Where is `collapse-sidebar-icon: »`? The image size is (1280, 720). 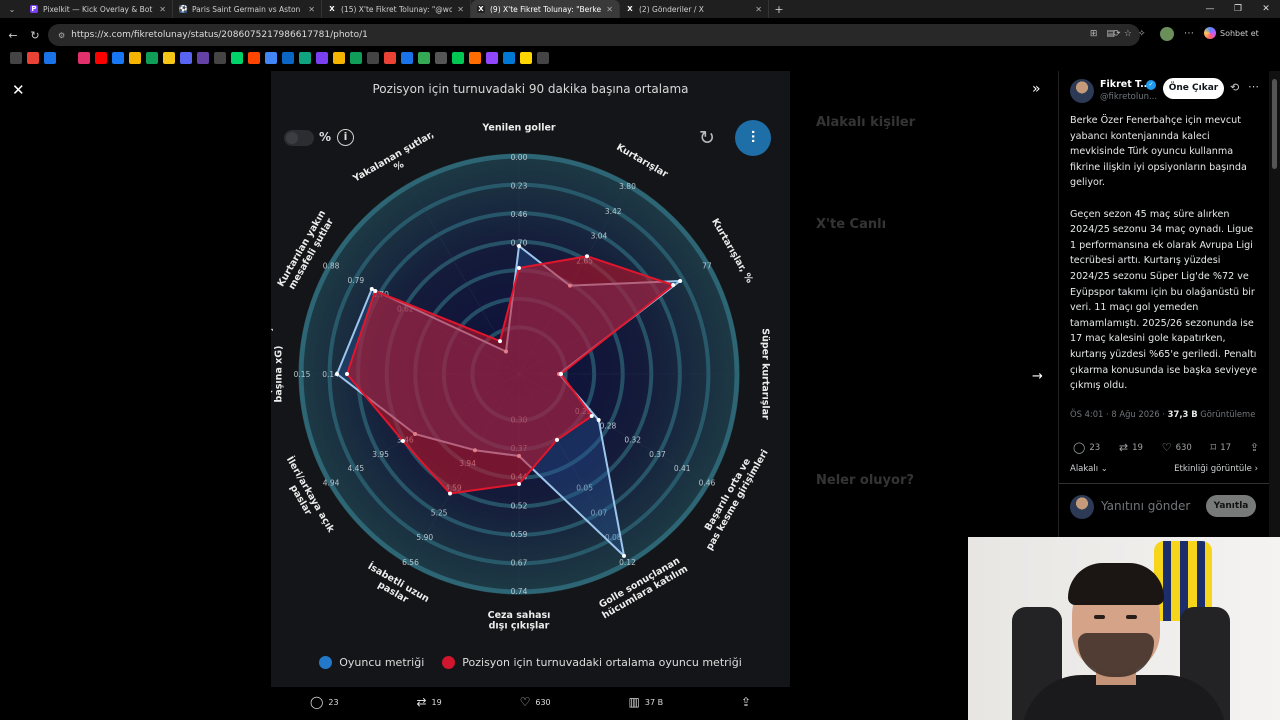
collapse-sidebar-icon: » is located at coordinates (1036, 89).